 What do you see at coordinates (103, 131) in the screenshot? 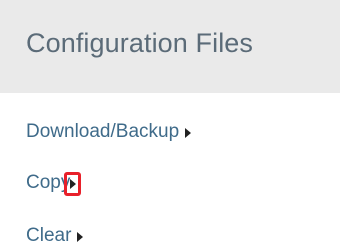
I see `menu-item-label: Download/Backup` at bounding box center [103, 131].